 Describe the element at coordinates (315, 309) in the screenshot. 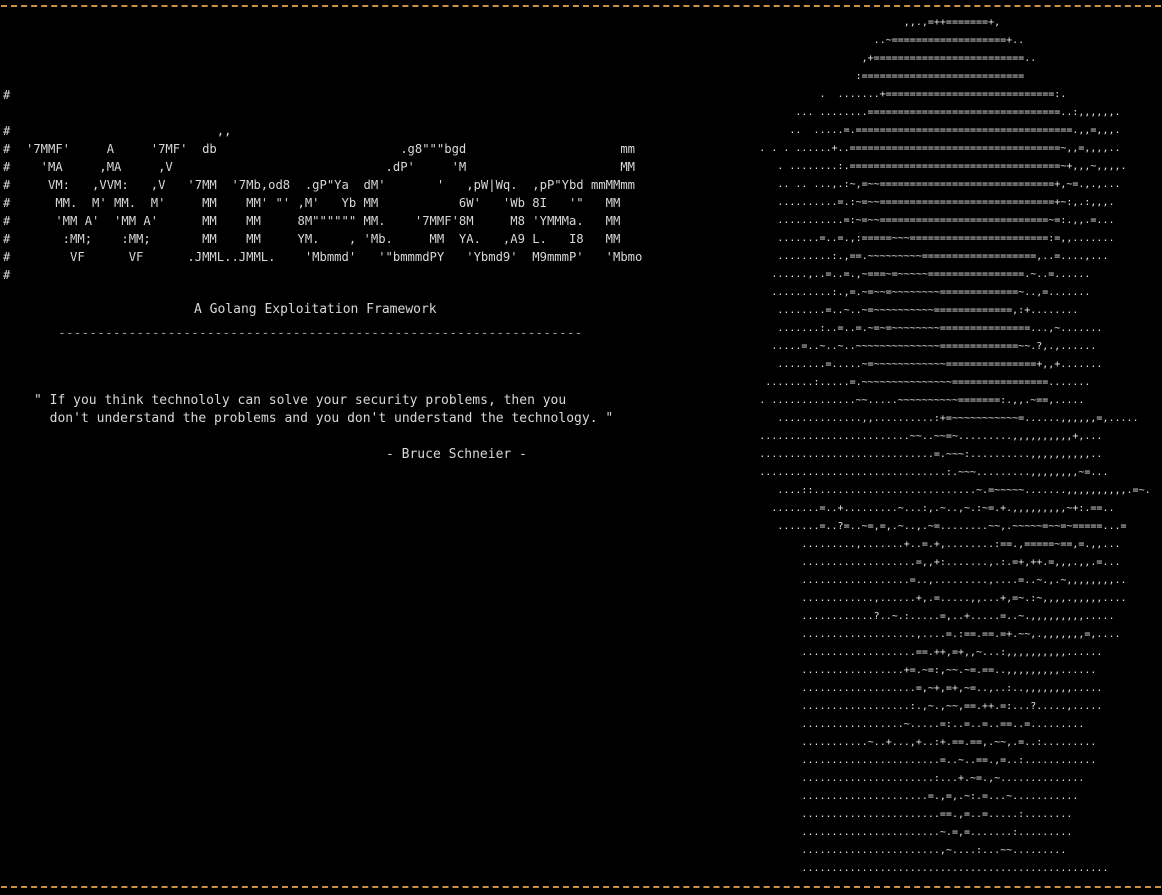

I see `framework-subtitle: A Golang Exploitation Framework` at that location.